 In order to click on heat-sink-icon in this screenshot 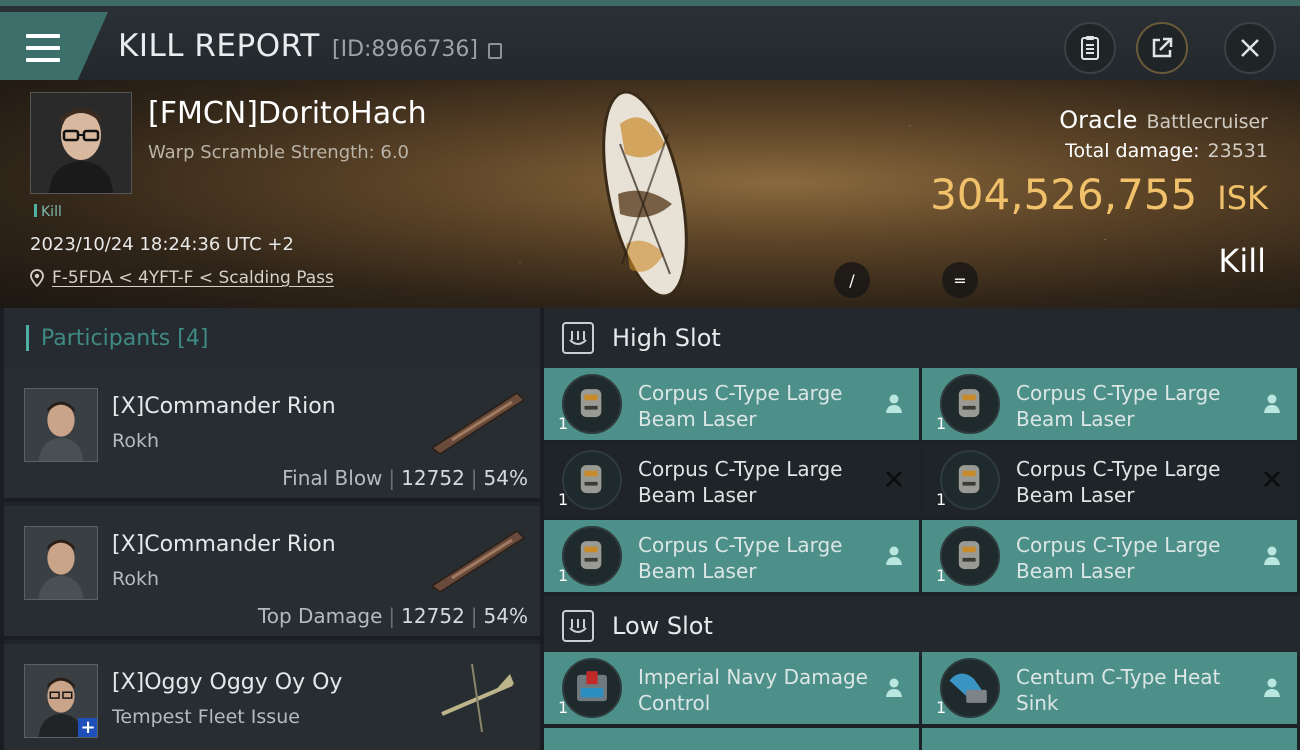, I will do `click(970, 688)`.